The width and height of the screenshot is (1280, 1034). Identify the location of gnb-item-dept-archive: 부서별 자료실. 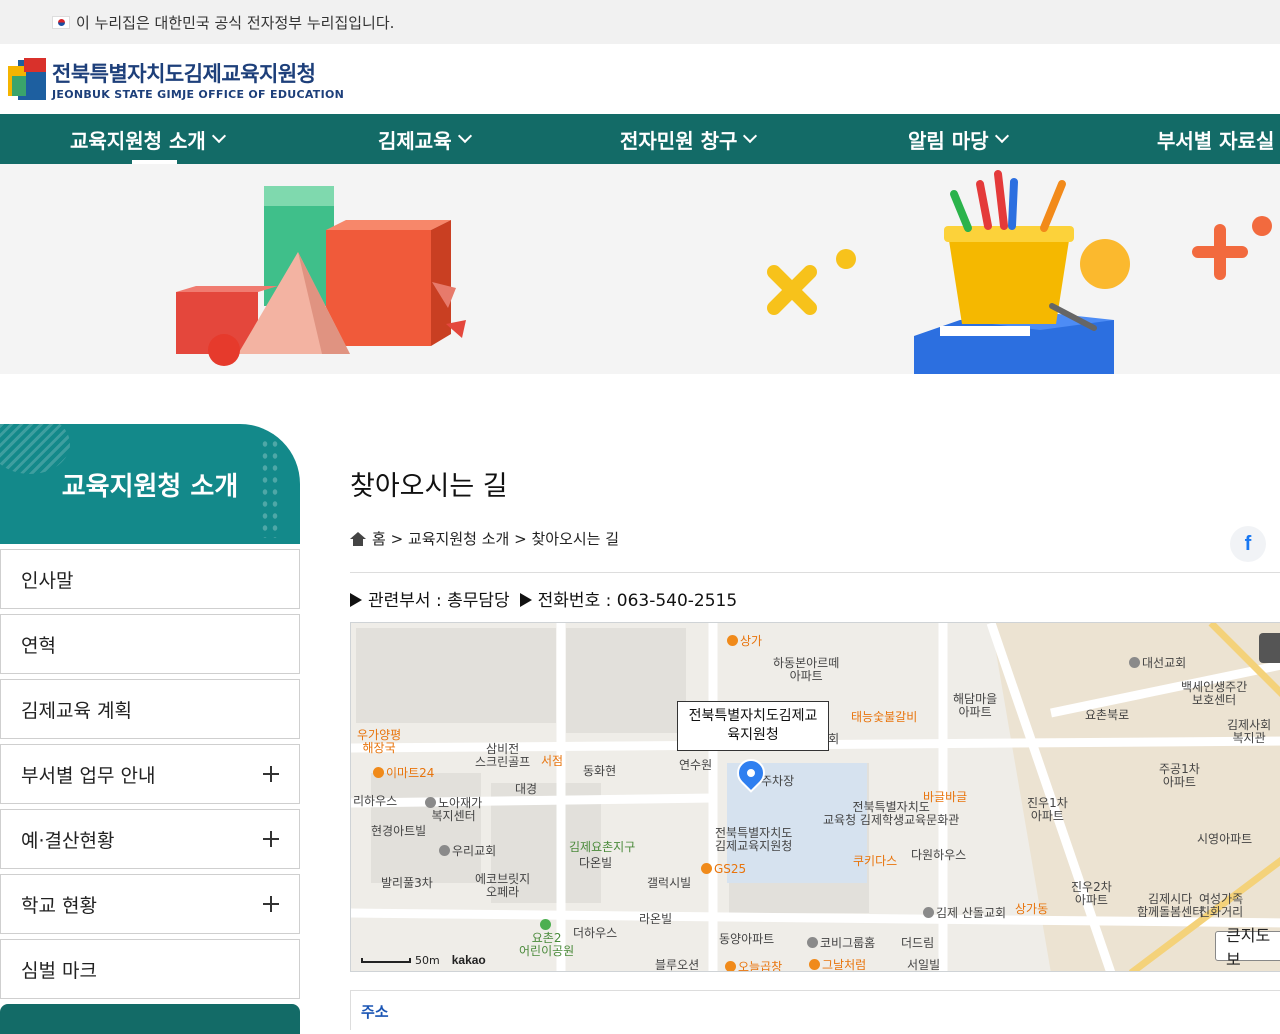
(1215, 139).